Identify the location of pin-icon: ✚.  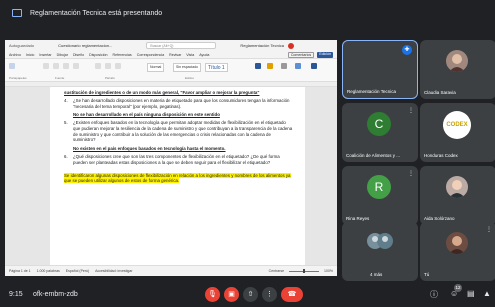
(407, 50).